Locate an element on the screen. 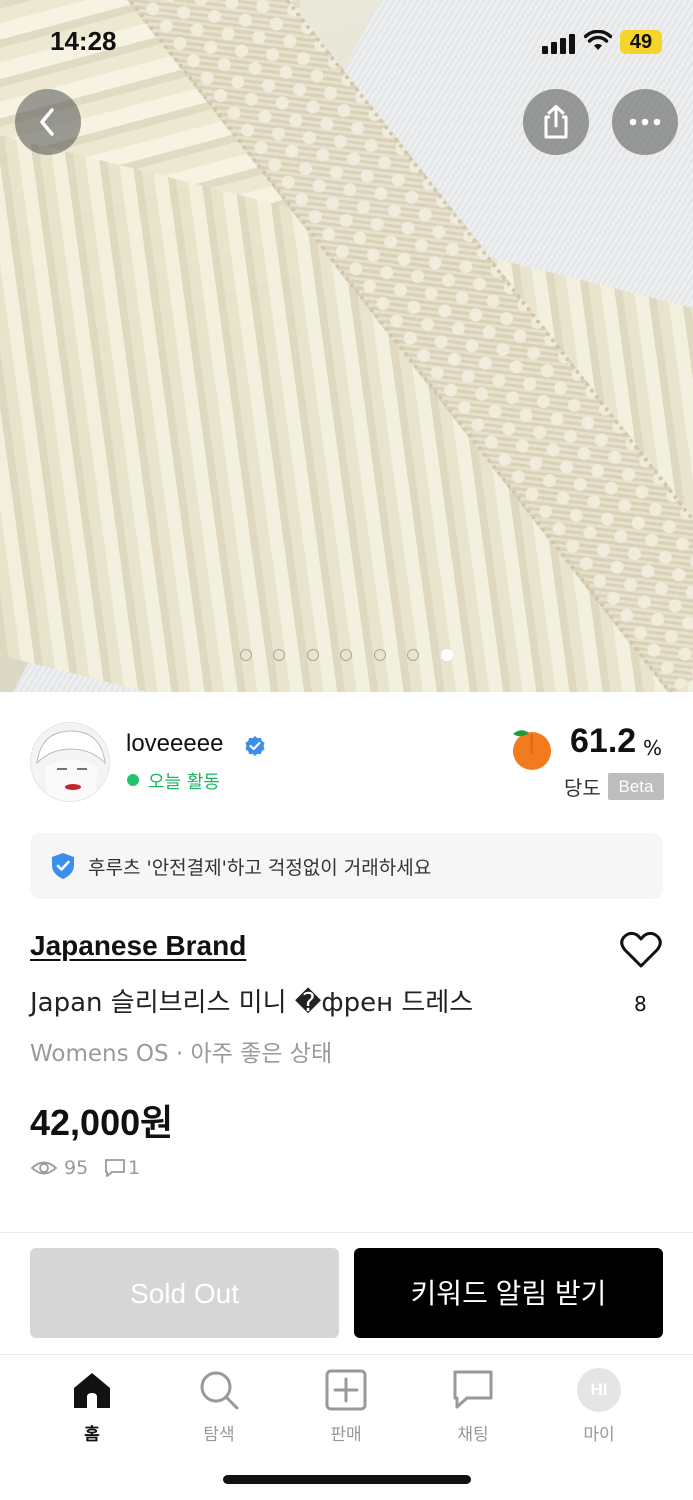 This screenshot has height=1500, width=693. view-count: 95 is located at coordinates (76, 1168).